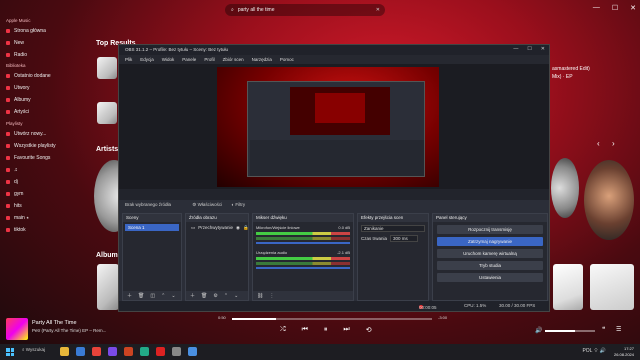 The image size is (640, 360). Describe the element at coordinates (624, 352) in the screenshot. I see `clock: 17:27 26.08.2024` at that location.